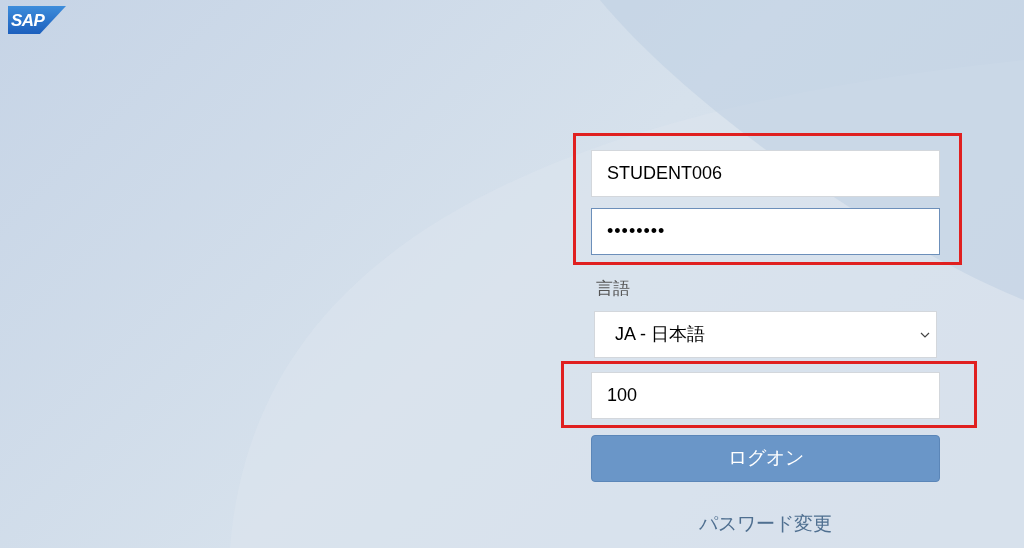  I want to click on input-field: STUDENT006, so click(765, 173).